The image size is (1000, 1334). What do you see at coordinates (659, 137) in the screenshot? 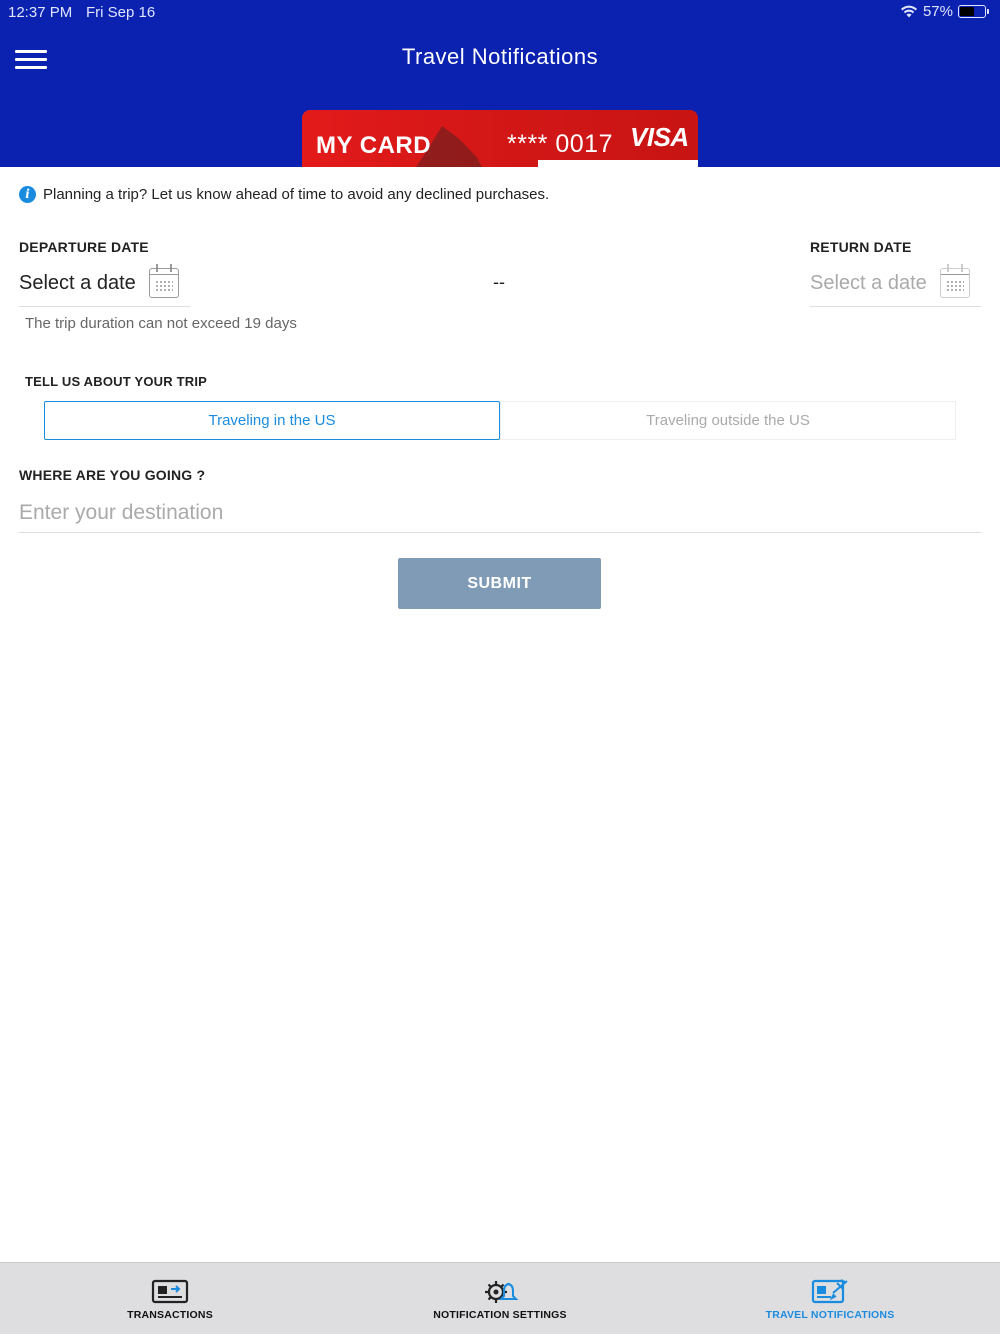
I see `visa-logo: VISA` at bounding box center [659, 137].